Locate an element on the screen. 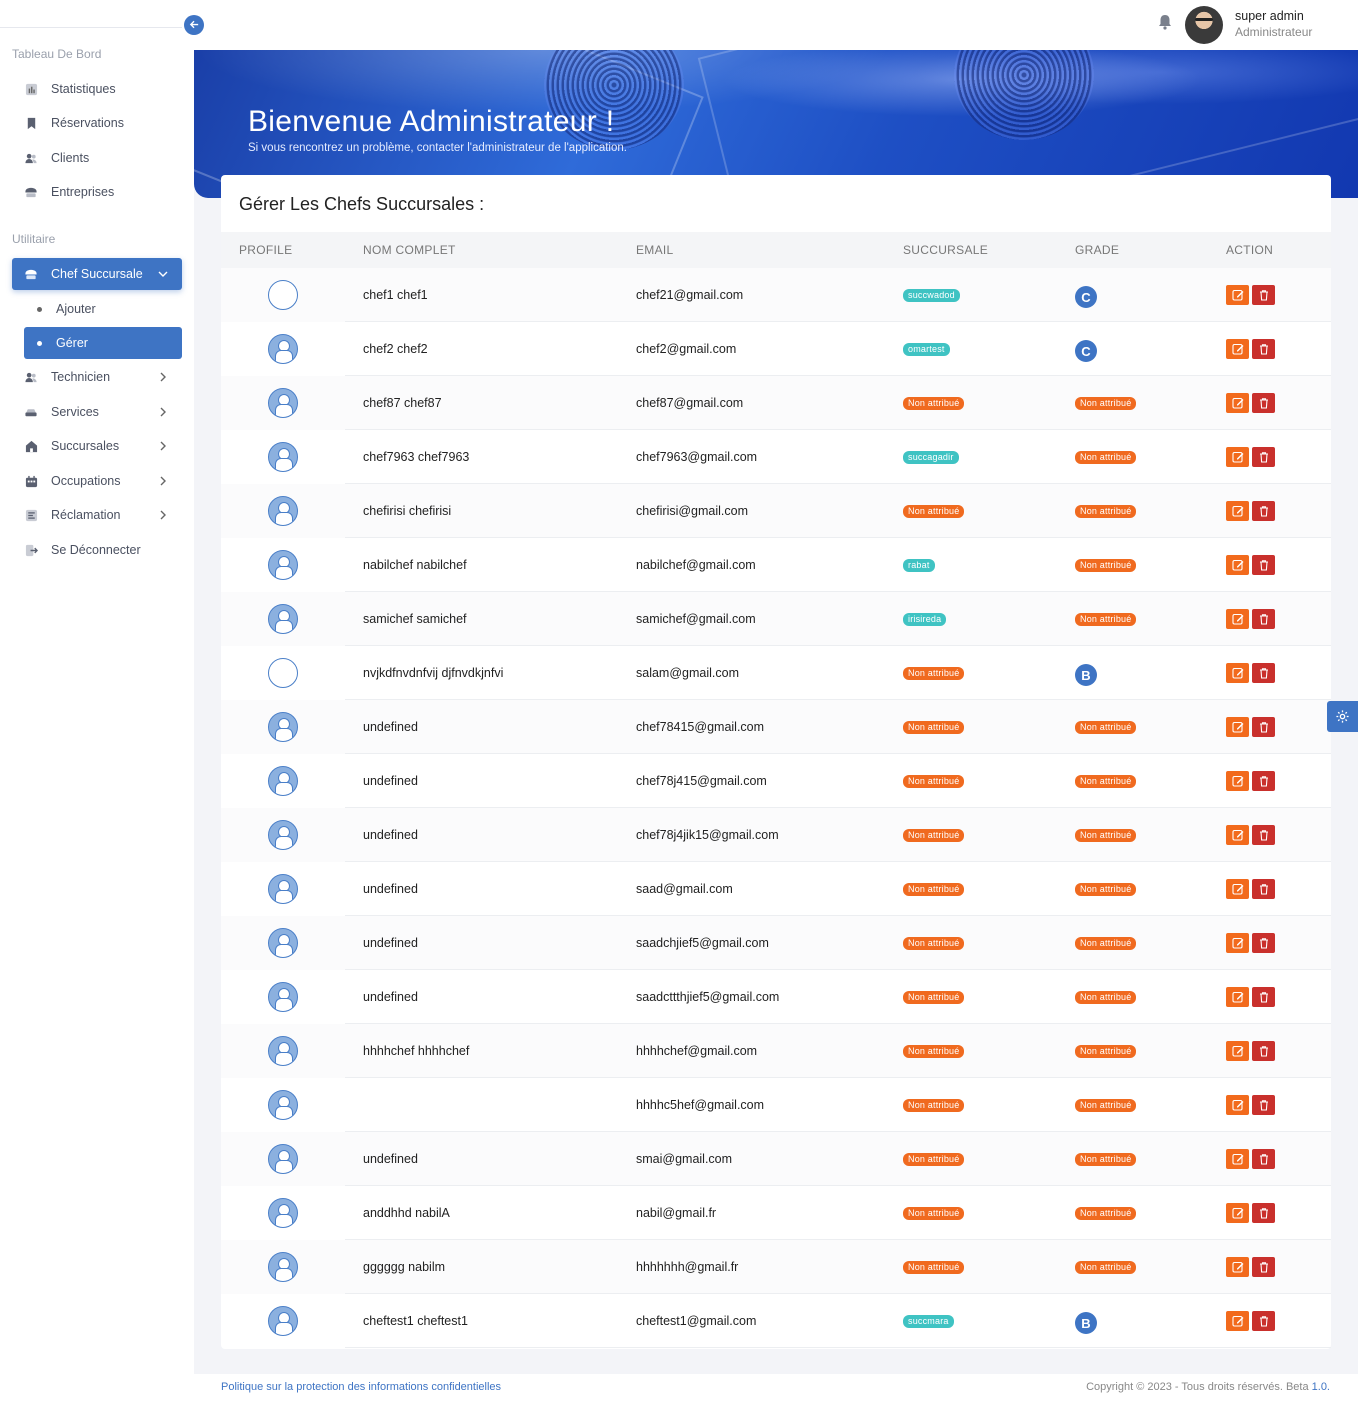 The width and height of the screenshot is (1358, 1402). grade-cell: C is located at coordinates (1086, 295).